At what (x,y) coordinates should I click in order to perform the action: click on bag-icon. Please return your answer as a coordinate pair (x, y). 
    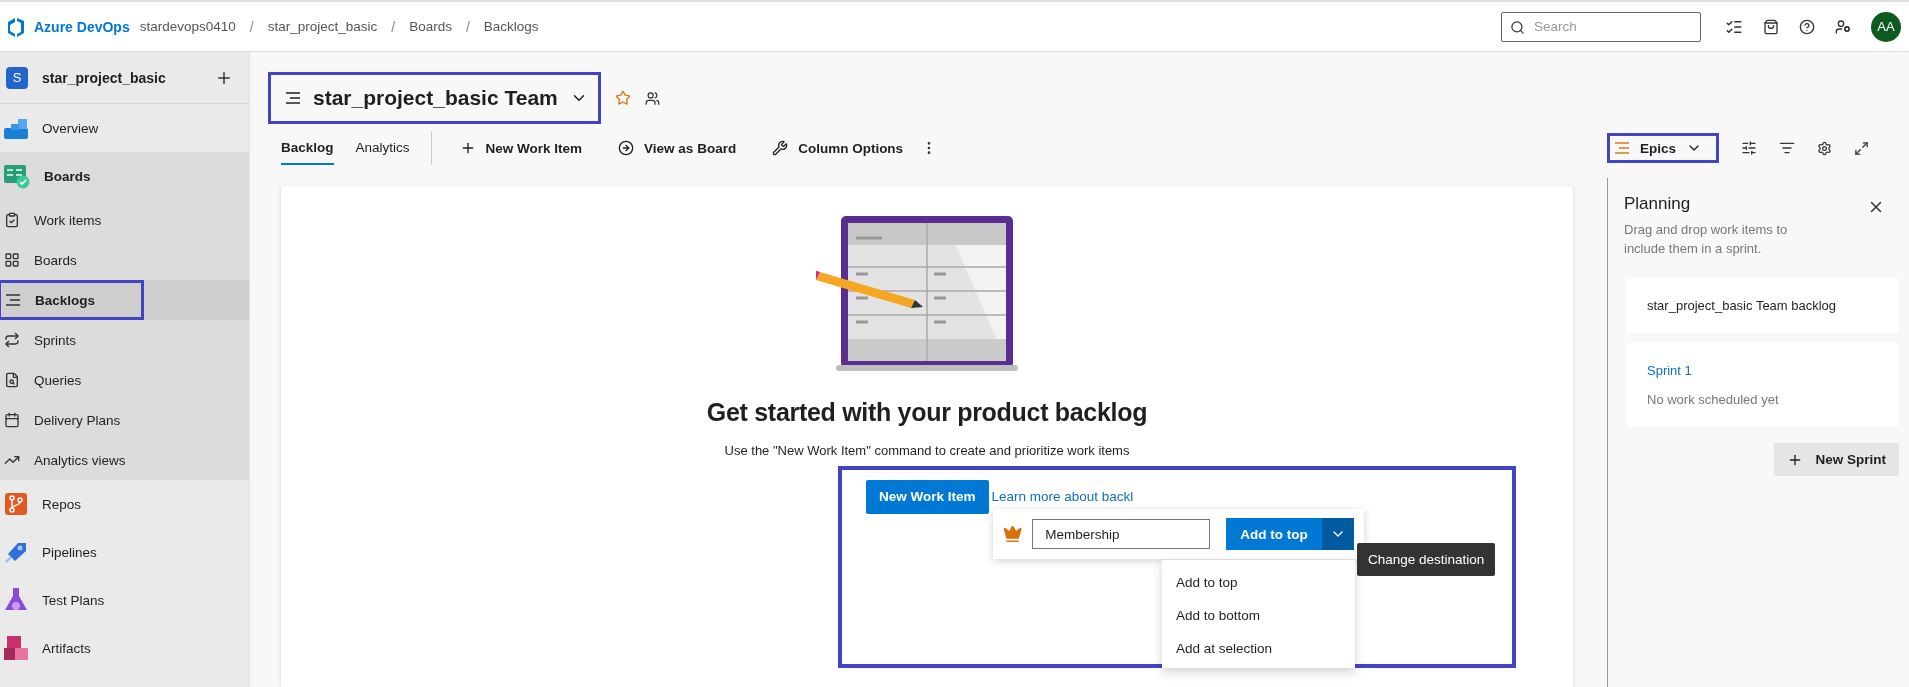
    Looking at the image, I should click on (1771, 26).